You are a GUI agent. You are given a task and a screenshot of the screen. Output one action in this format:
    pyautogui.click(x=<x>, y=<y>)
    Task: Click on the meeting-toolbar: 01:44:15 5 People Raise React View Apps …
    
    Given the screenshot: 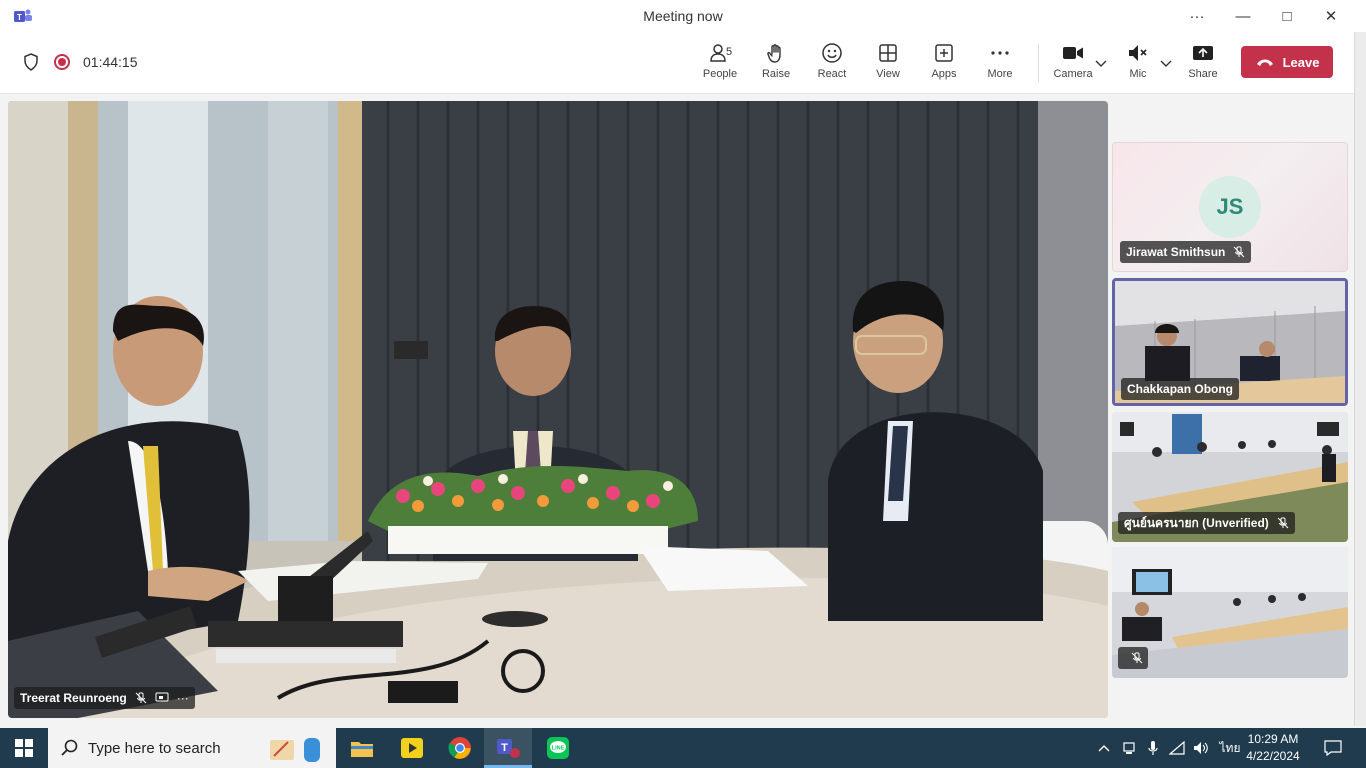 What is the action you would take?
    pyautogui.click(x=677, y=63)
    